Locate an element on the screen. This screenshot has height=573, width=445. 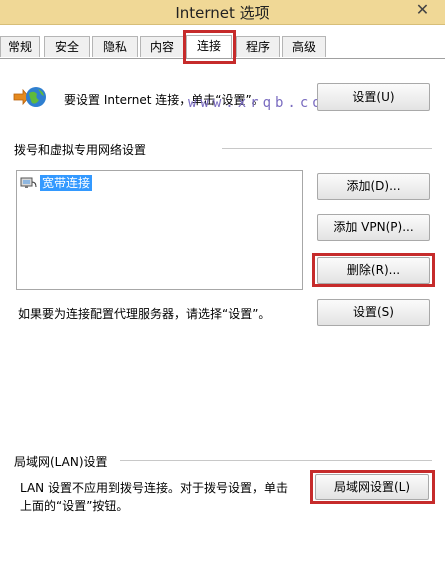
globe-icon is located at coordinates (30, 97).